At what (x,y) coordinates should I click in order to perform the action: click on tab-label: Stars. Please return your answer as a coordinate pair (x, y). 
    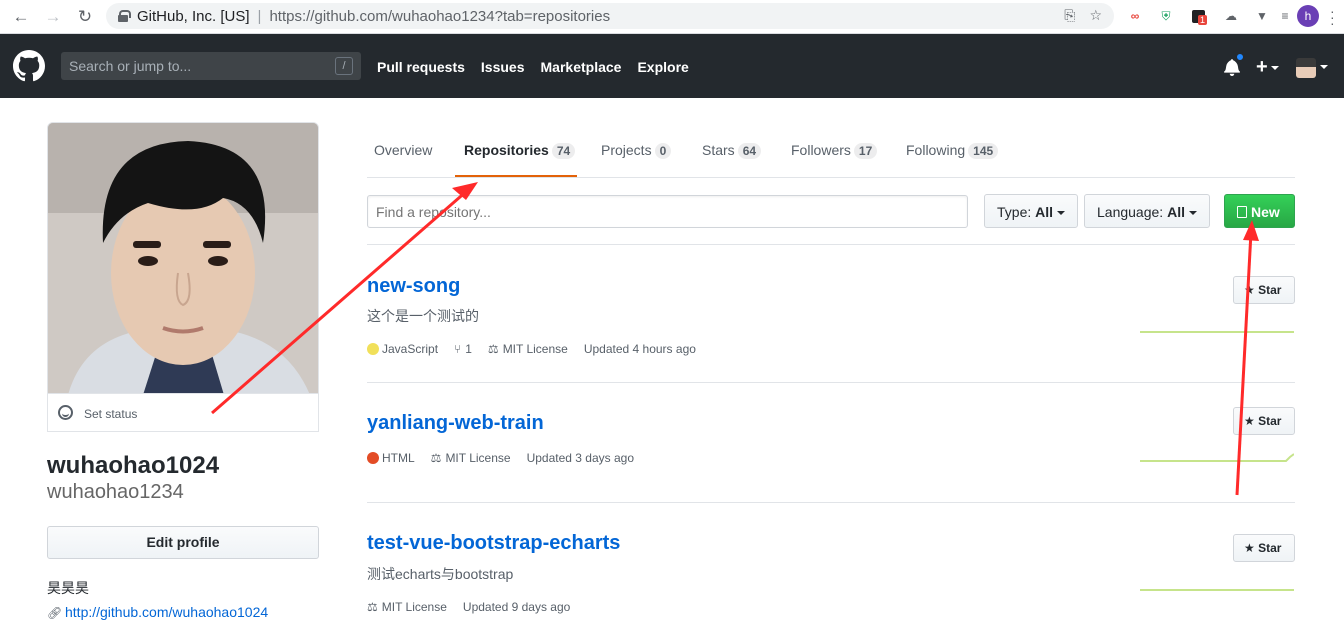
    Looking at the image, I should click on (718, 150).